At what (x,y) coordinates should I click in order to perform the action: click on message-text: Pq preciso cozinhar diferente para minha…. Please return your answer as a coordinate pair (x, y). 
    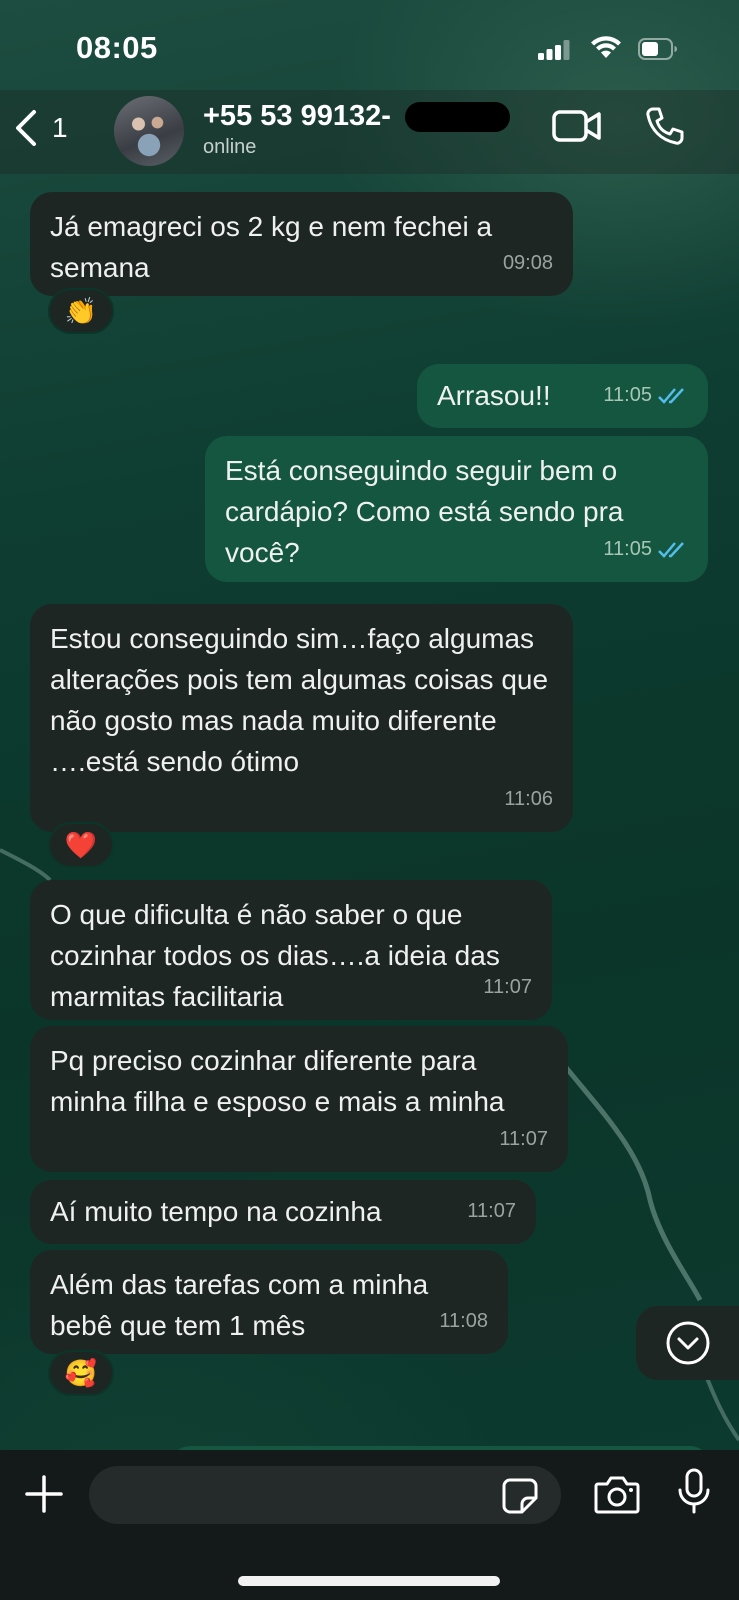
    Looking at the image, I should click on (277, 1081).